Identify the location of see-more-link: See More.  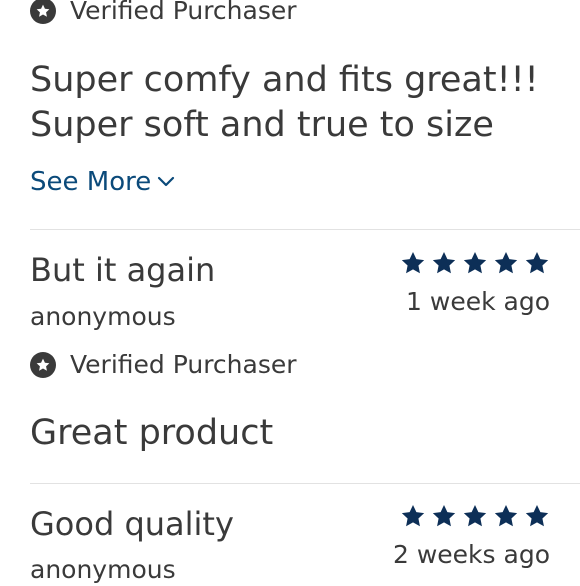
(102, 182).